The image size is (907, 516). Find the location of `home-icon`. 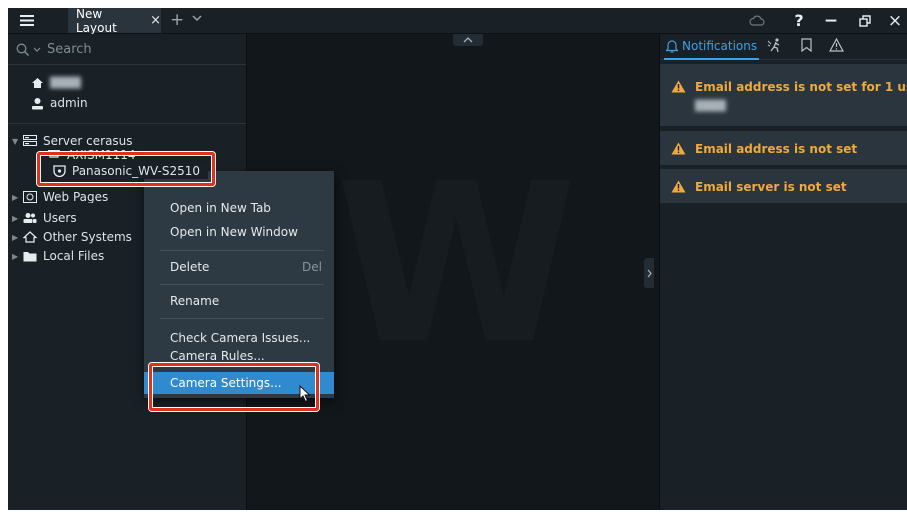

home-icon is located at coordinates (37, 83).